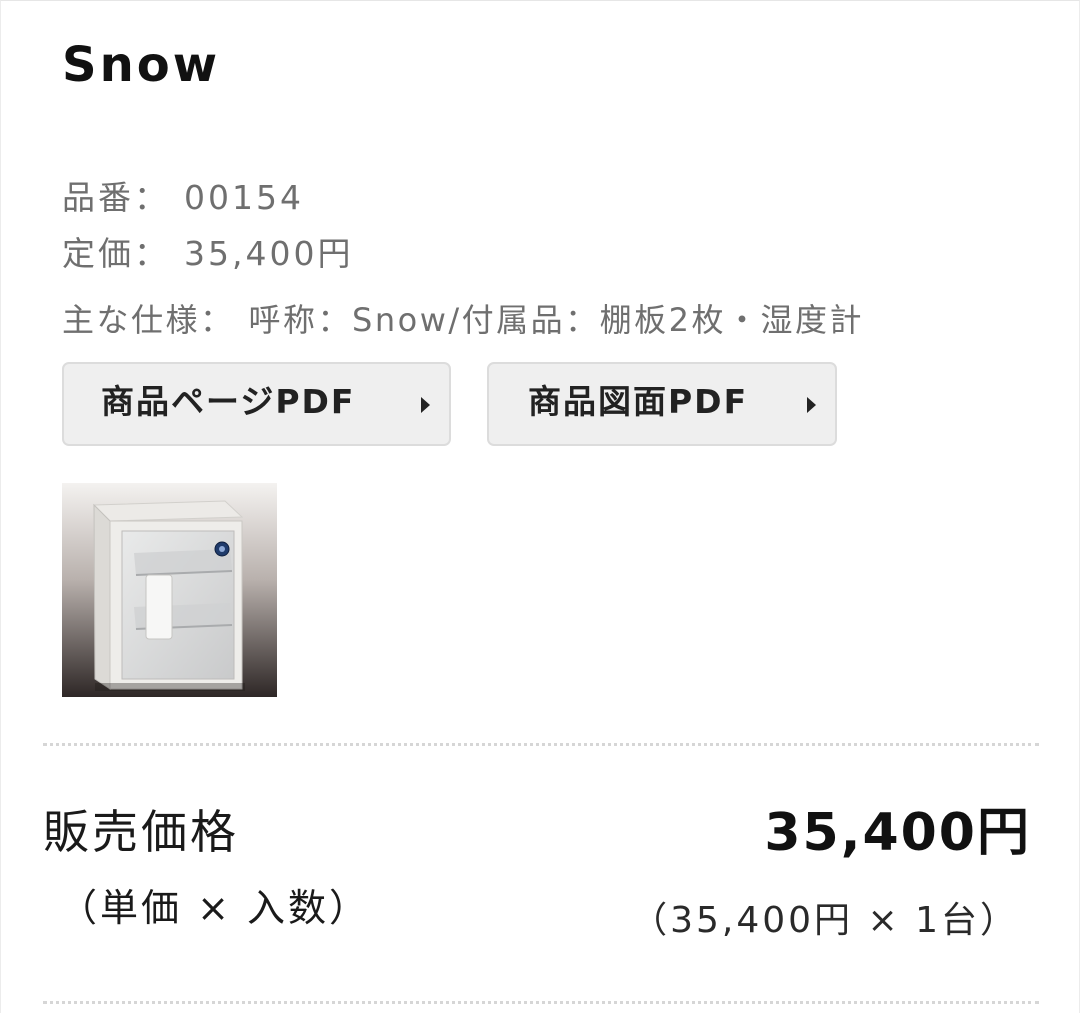  Describe the element at coordinates (214, 908) in the screenshot. I see `price-formula-label: （単価 × 入数）` at that location.